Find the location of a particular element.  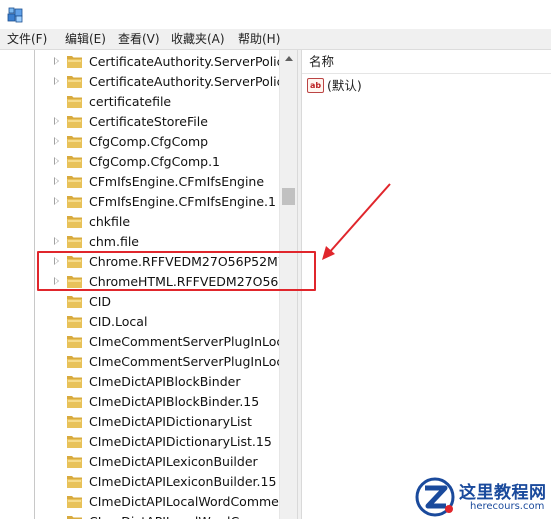

tree-item: CFmIfsEngine.CFmIfsEngine.1 is located at coordinates (157, 202).